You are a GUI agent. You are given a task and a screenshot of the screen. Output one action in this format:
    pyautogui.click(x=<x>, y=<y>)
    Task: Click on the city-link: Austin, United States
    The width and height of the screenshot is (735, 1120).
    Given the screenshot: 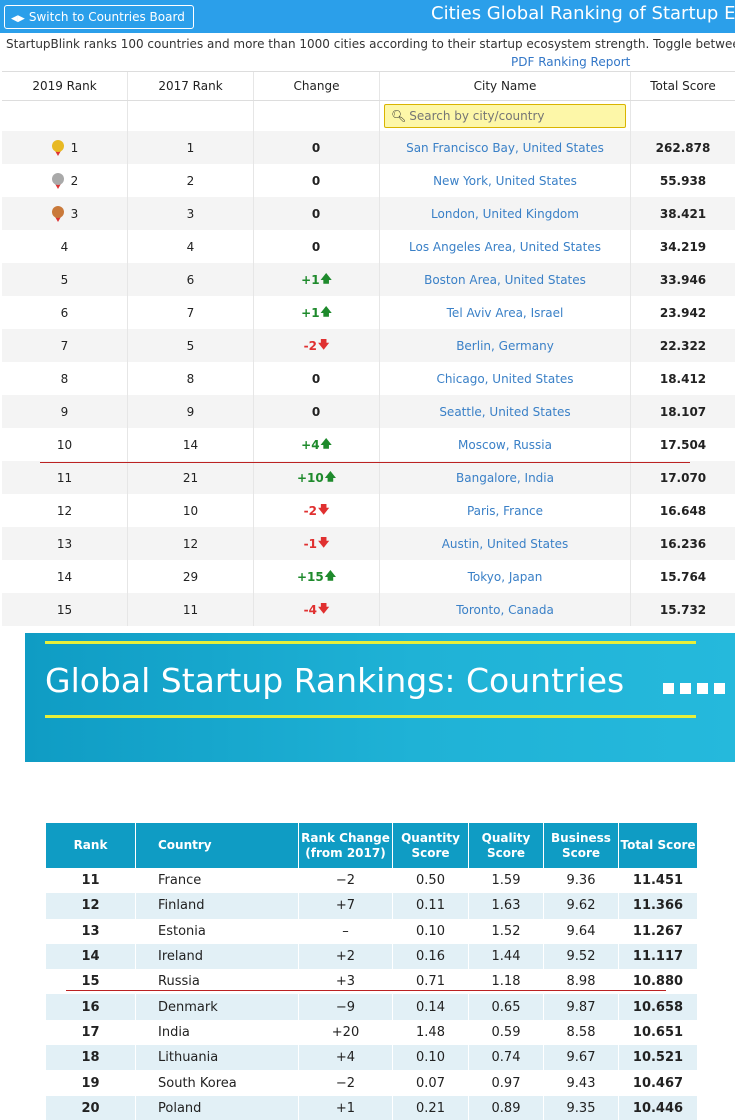 What is the action you would take?
    pyautogui.click(x=505, y=544)
    